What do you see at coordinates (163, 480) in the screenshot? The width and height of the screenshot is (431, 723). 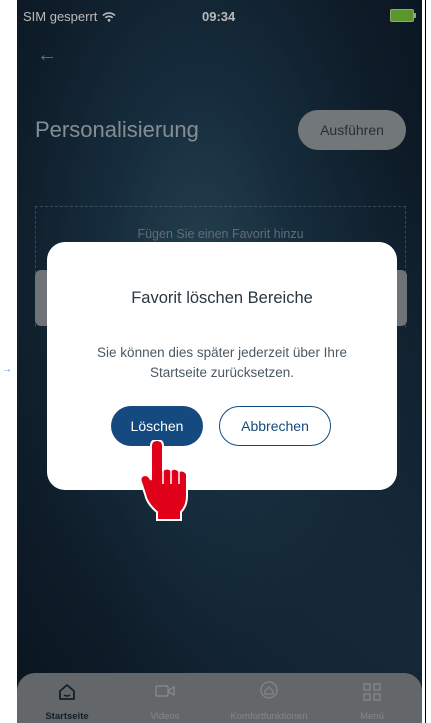 I see `pointing-hand-icon` at bounding box center [163, 480].